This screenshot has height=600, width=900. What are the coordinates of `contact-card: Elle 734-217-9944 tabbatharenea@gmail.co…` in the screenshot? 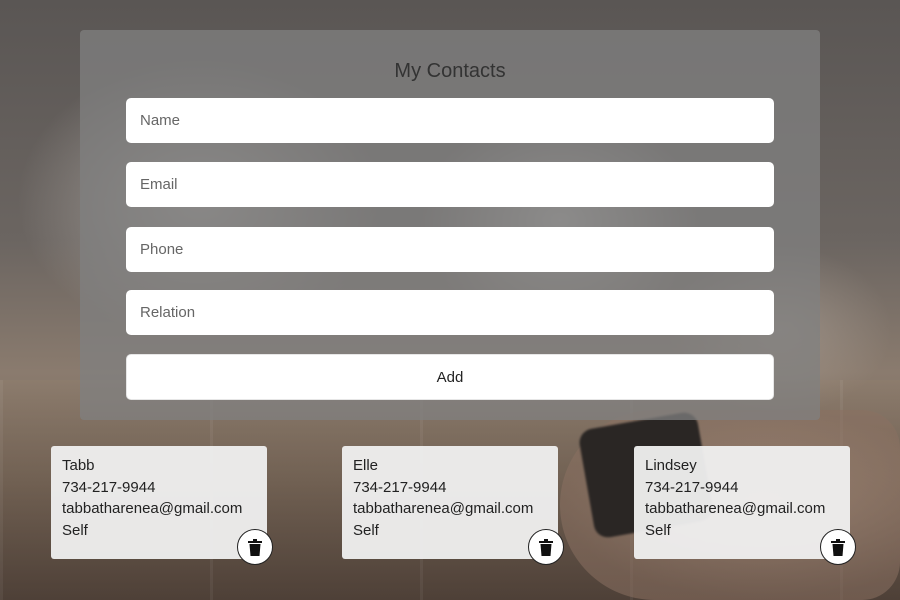 It's located at (453, 505).